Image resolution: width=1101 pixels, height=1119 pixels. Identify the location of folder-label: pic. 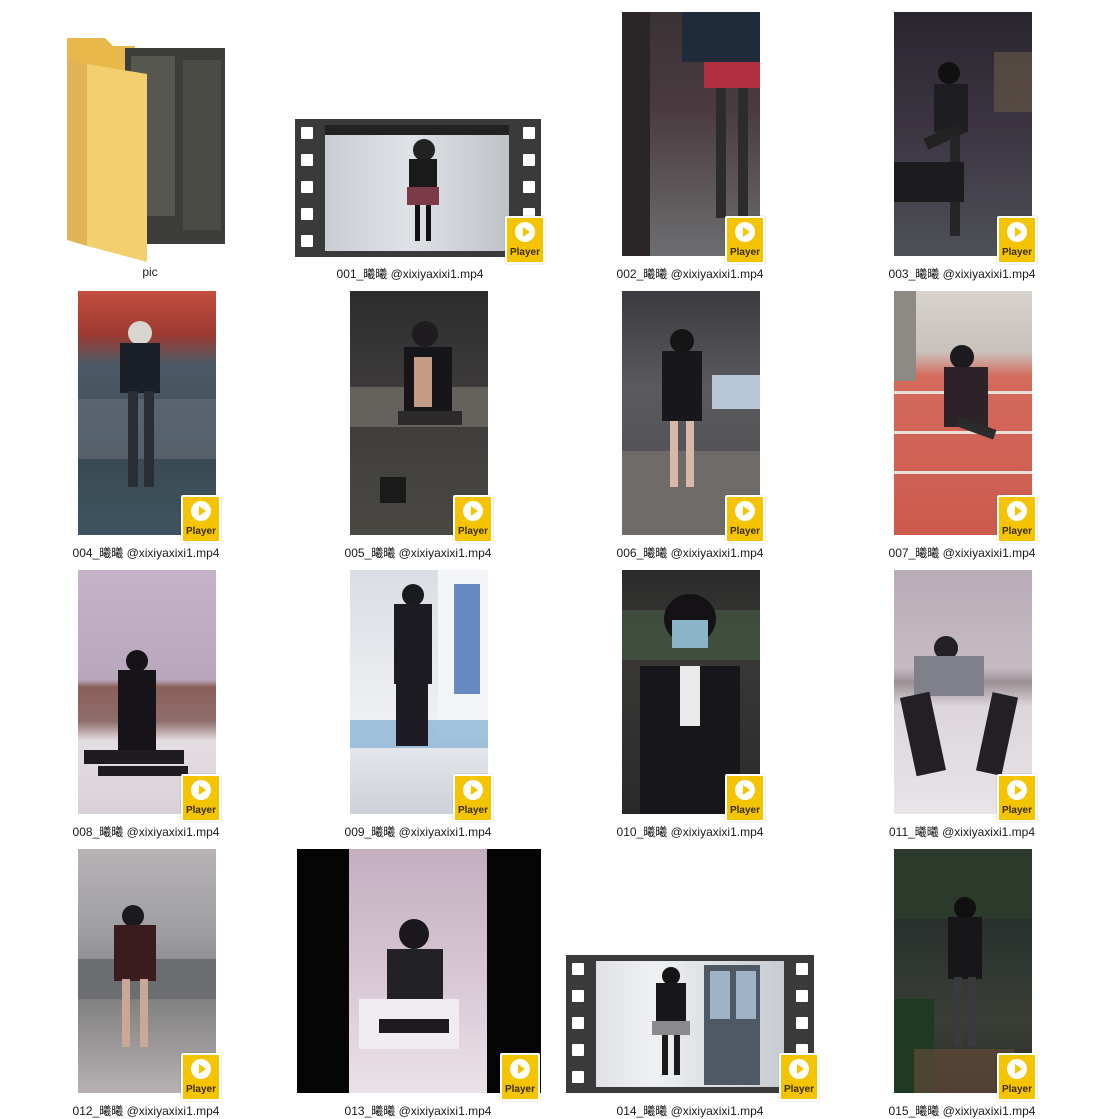
(150, 272).